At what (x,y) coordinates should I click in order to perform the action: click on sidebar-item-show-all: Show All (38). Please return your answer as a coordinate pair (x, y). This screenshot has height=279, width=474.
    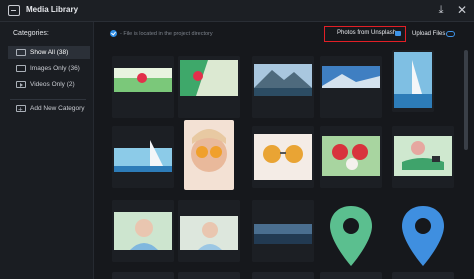
    Looking at the image, I should click on (49, 52).